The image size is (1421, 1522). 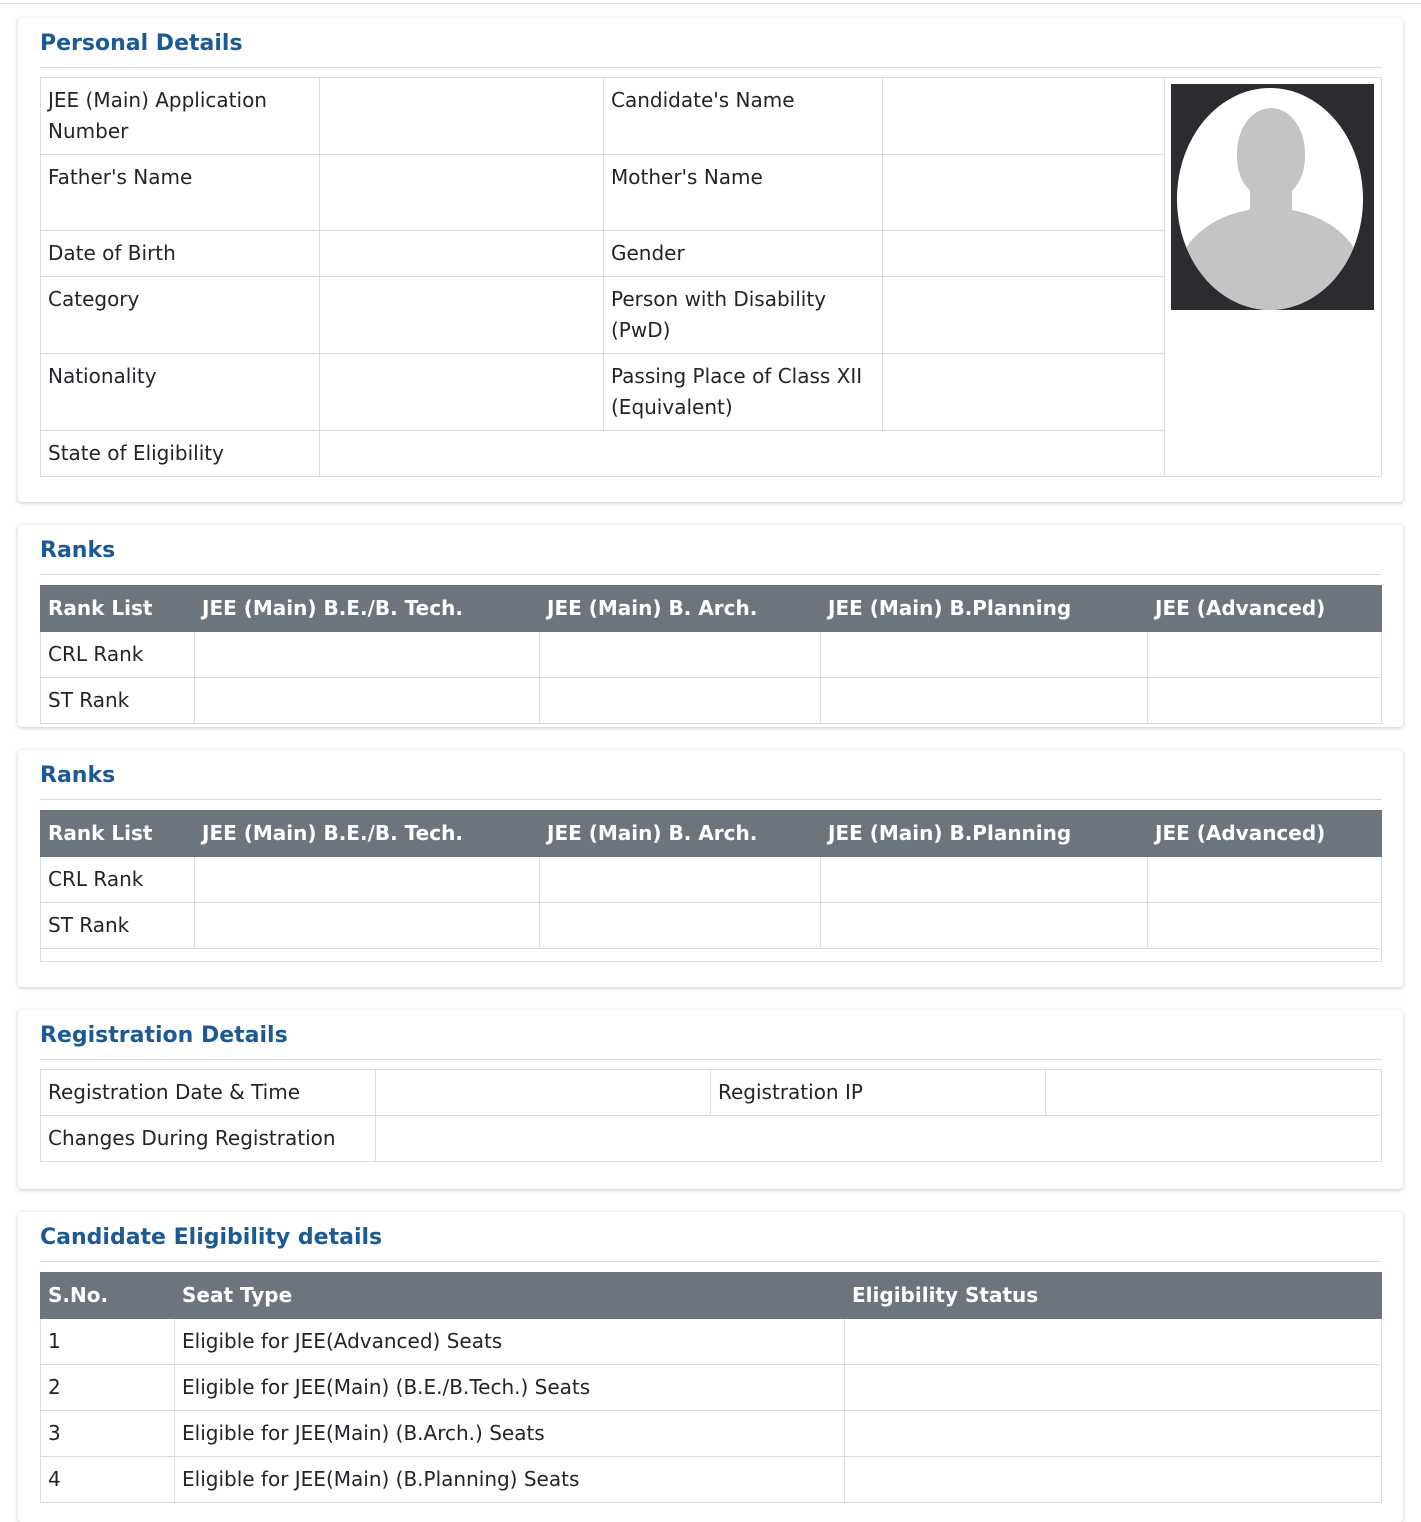 I want to click on registration-date-value, so click(x=543, y=1092).